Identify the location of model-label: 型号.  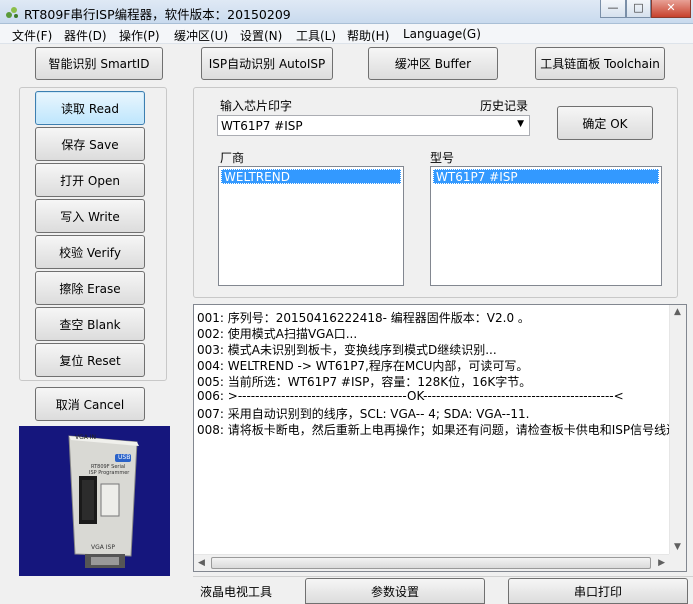
(442, 158).